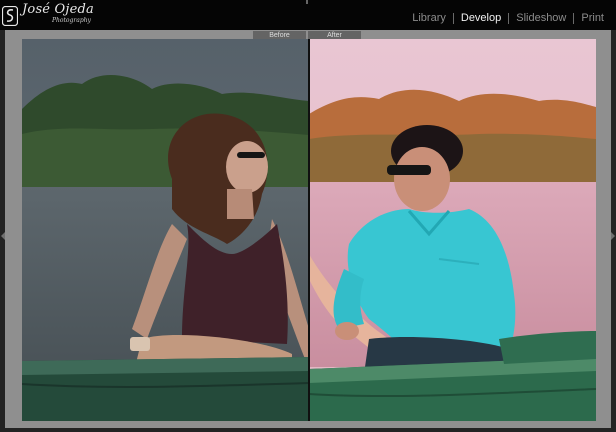 This screenshot has width=616, height=432. I want to click on brand-subtitle: Photography, so click(71, 20).